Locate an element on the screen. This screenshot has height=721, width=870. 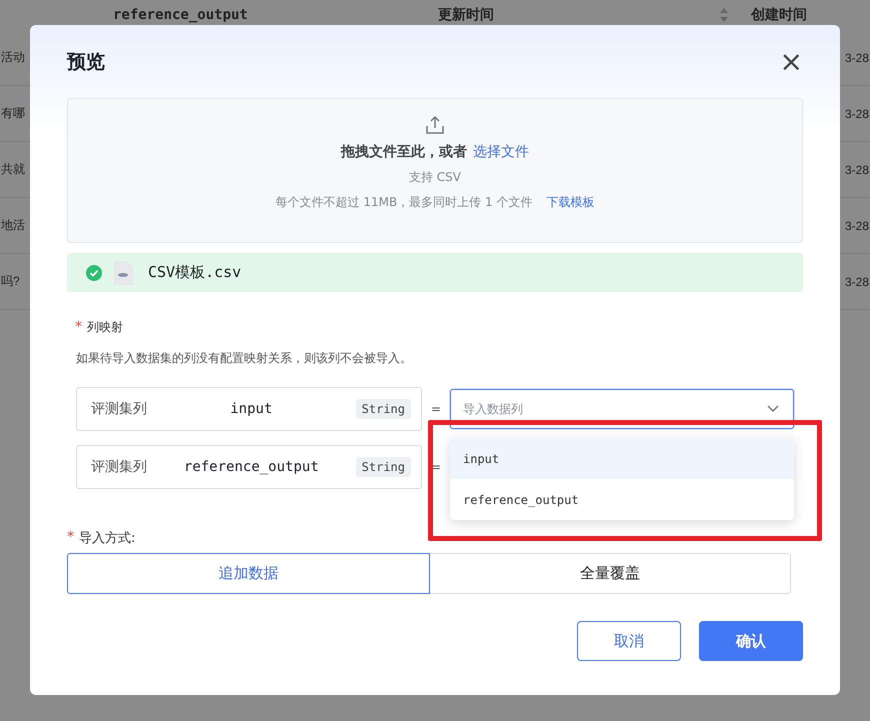
table-cell: 吗? is located at coordinates (10, 281).